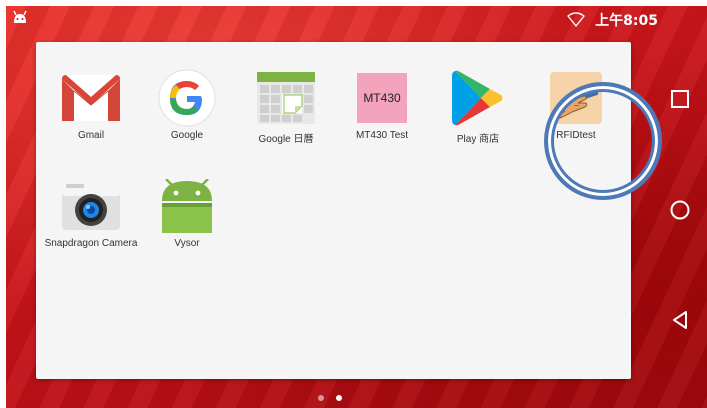  I want to click on app-label: Google, so click(187, 135).